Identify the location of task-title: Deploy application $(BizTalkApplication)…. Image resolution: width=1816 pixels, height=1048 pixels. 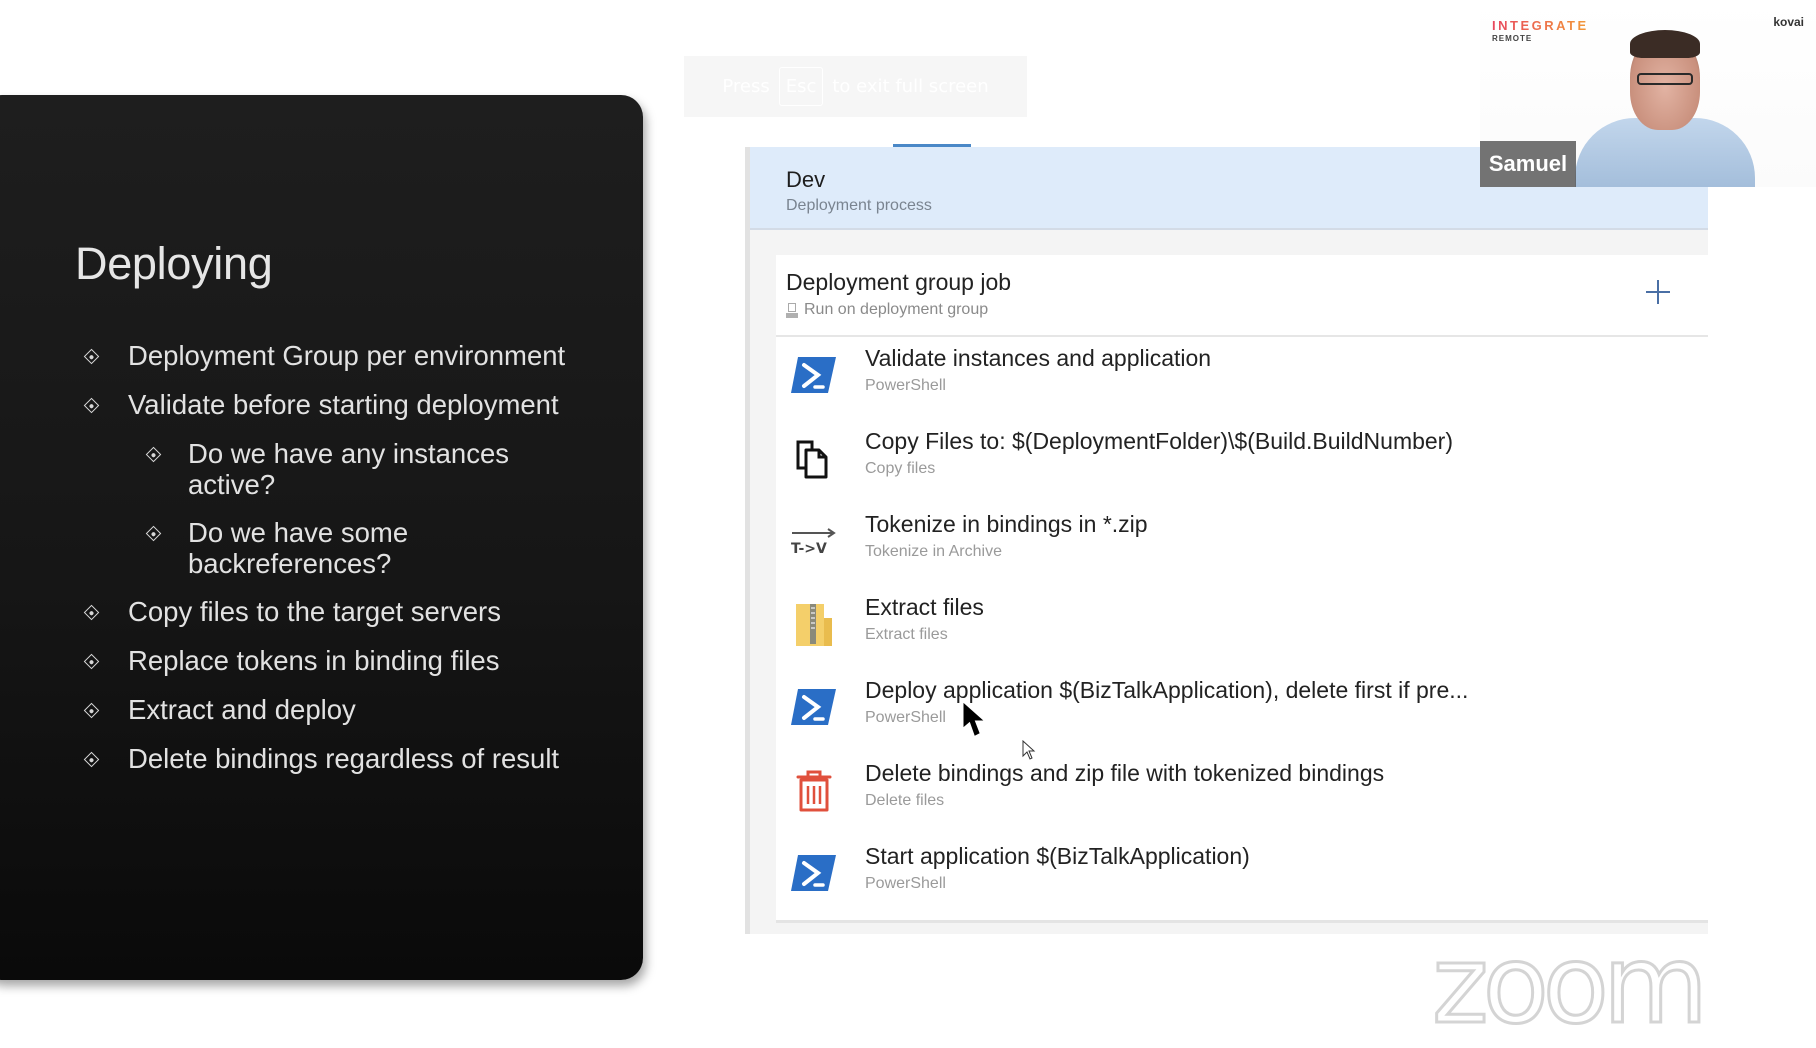
(1167, 690).